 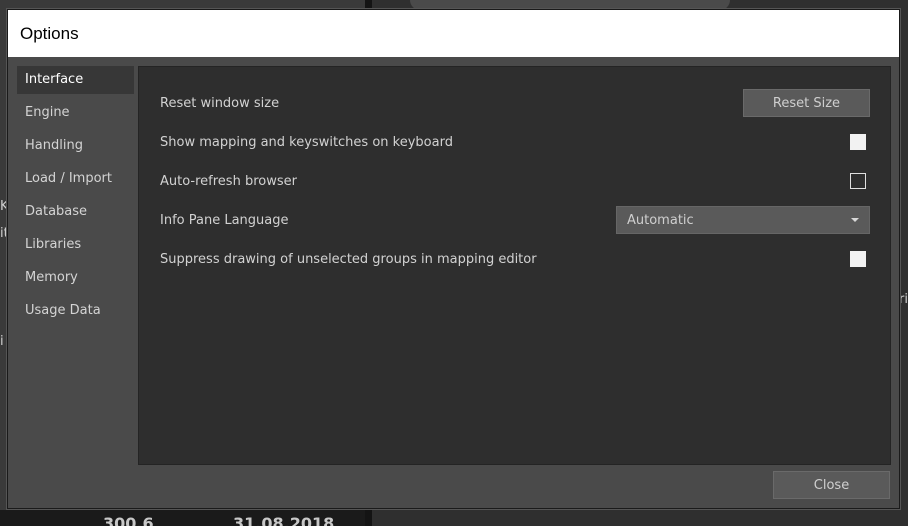 What do you see at coordinates (858, 259) in the screenshot?
I see `suppress-drawing-checkbox` at bounding box center [858, 259].